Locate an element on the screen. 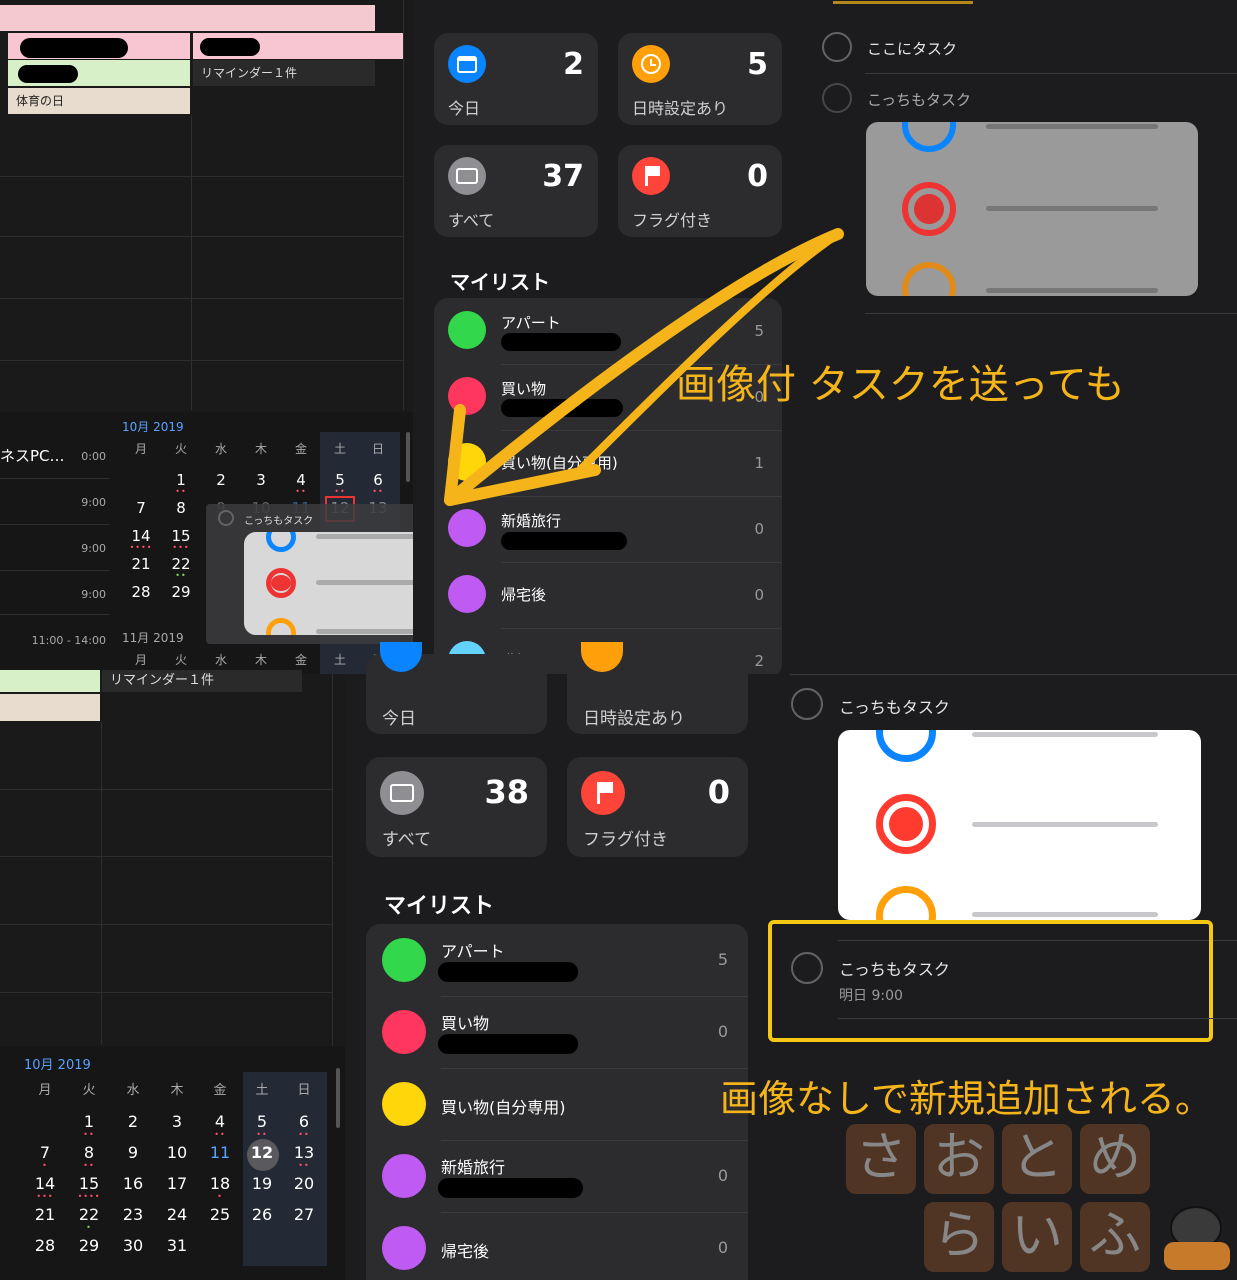 The image size is (1237, 1280). annotation-top: 画像付 タスクを送っても is located at coordinates (900, 385).